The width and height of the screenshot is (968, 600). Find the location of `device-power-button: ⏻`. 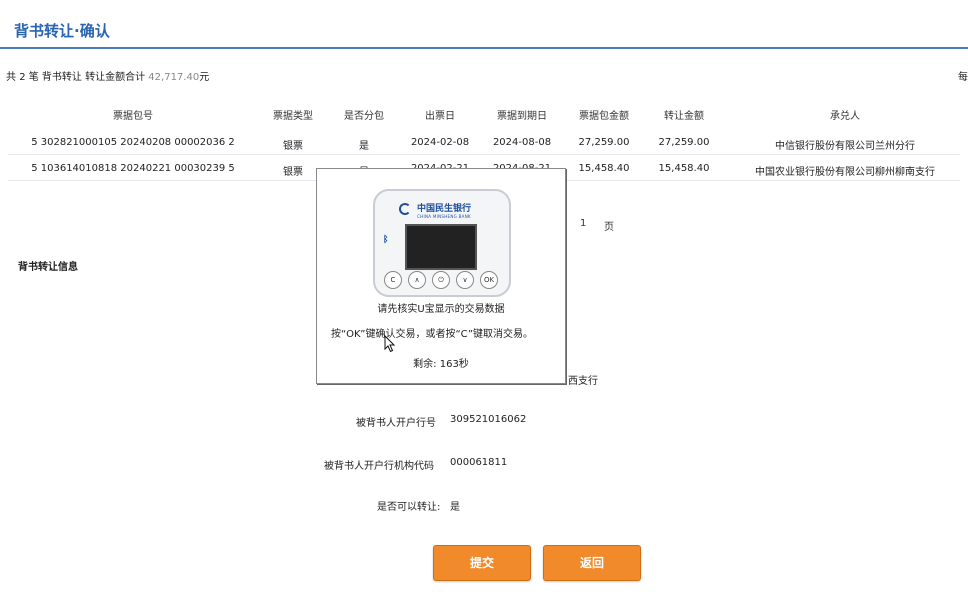

device-power-button: ⏻ is located at coordinates (441, 280).